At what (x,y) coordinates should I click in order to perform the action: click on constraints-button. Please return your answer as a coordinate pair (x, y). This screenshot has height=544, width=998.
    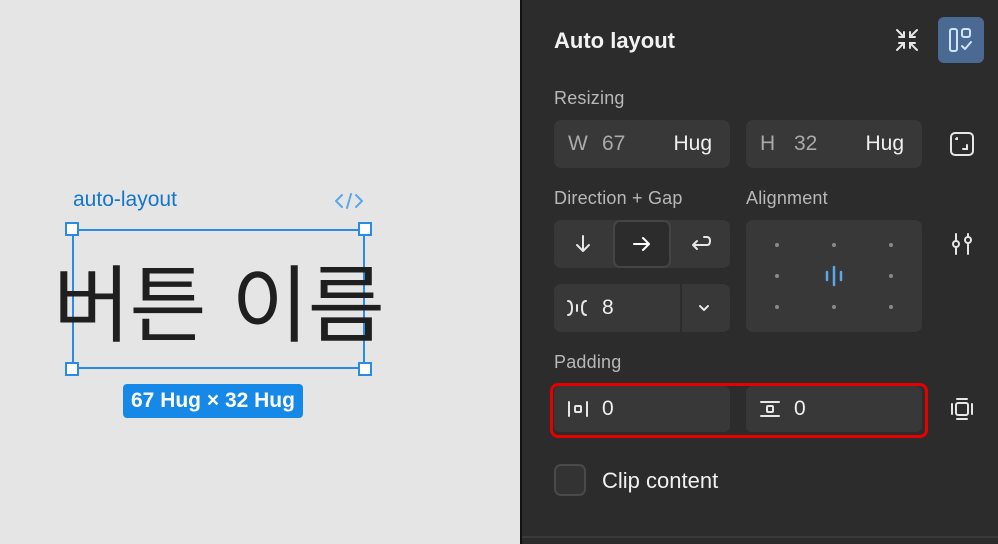
    Looking at the image, I should click on (962, 144).